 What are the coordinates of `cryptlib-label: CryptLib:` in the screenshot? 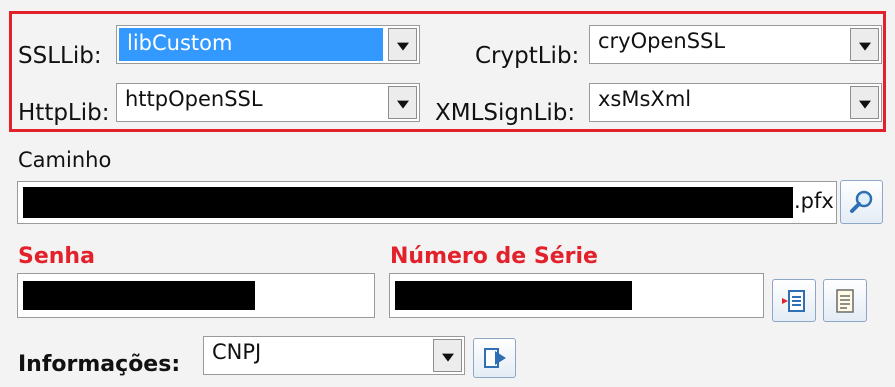 It's located at (527, 56).